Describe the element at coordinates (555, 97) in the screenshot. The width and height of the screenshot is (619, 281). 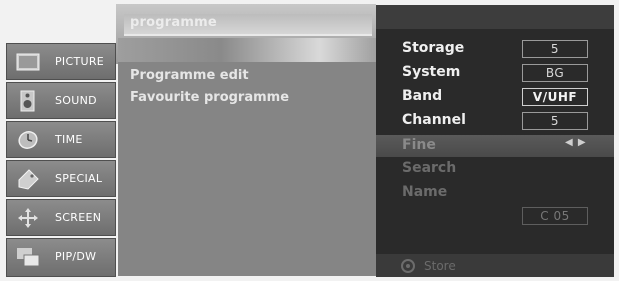
I see `band-value: V/UHF` at that location.